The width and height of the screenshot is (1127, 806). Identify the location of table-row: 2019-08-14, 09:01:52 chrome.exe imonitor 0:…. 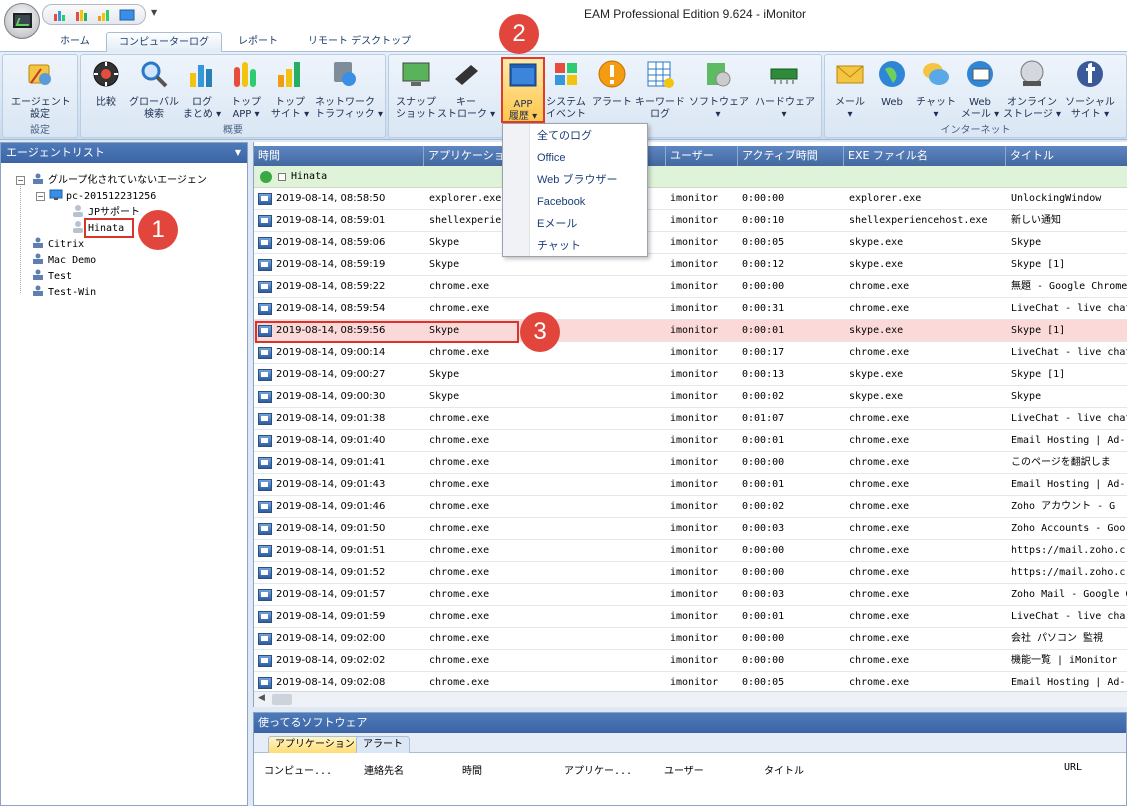
(690, 573).